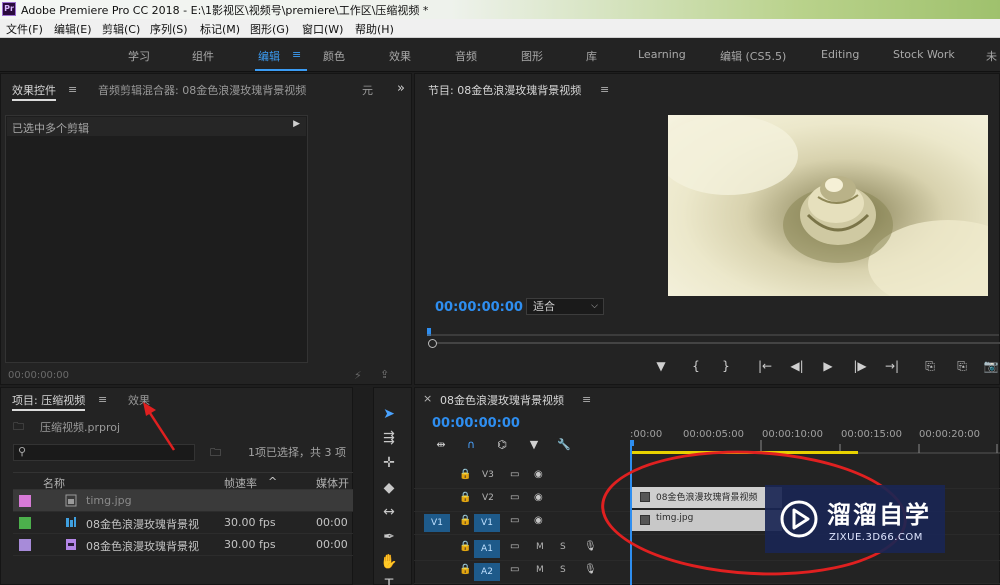 The image size is (1000, 585). Describe the element at coordinates (441, 445) in the screenshot. I see `insert-nest-icon: ⇹` at that location.